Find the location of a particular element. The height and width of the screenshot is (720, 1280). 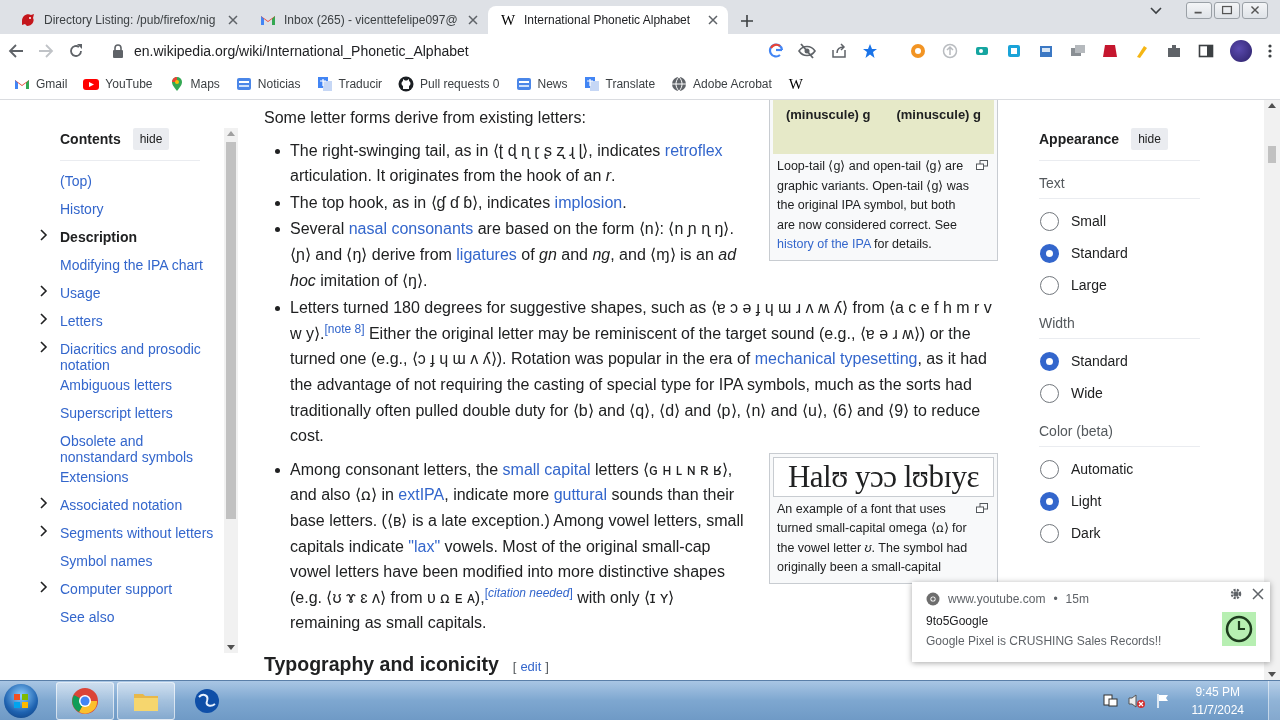

muted-speaker-icon is located at coordinates (1136, 700).